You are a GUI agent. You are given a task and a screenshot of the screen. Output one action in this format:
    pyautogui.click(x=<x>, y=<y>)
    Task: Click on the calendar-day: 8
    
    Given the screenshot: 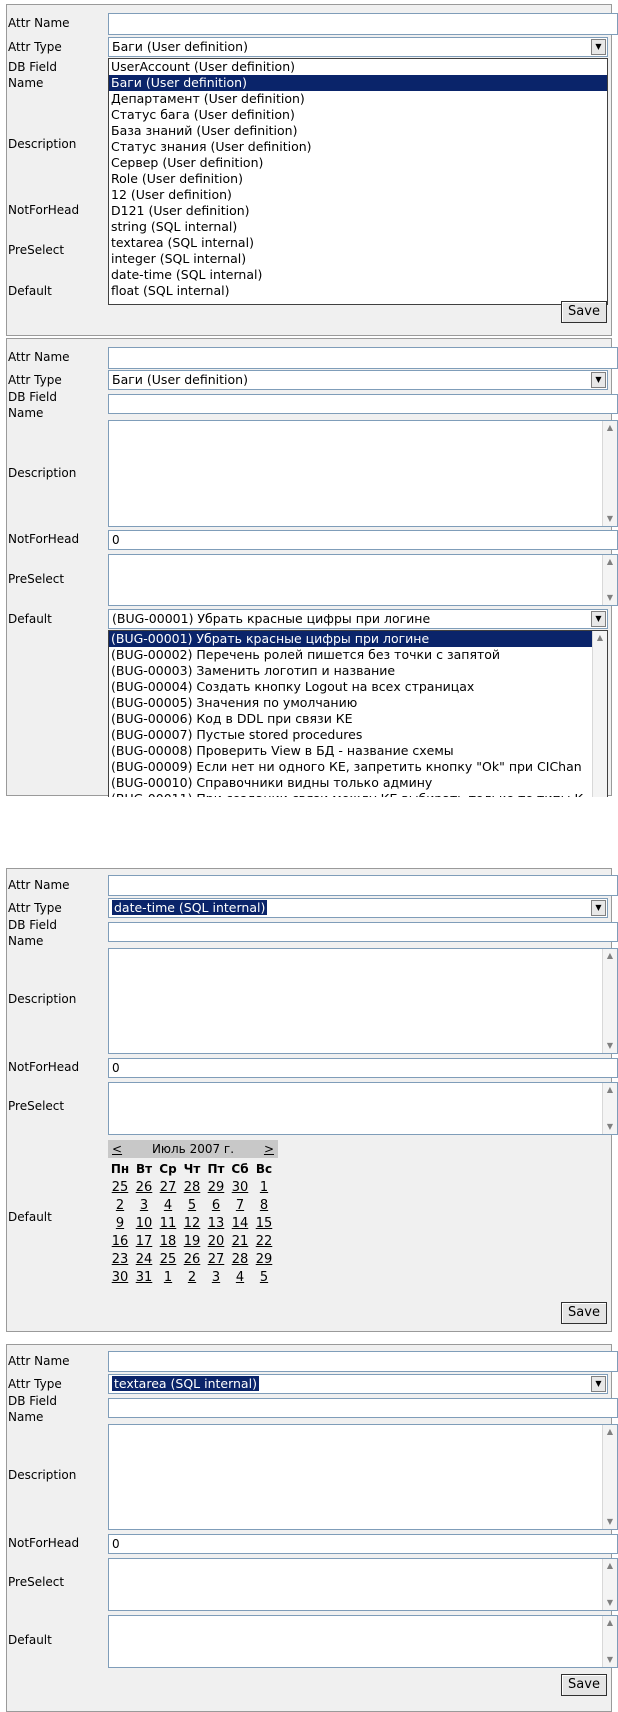 What is the action you would take?
    pyautogui.click(x=264, y=1205)
    